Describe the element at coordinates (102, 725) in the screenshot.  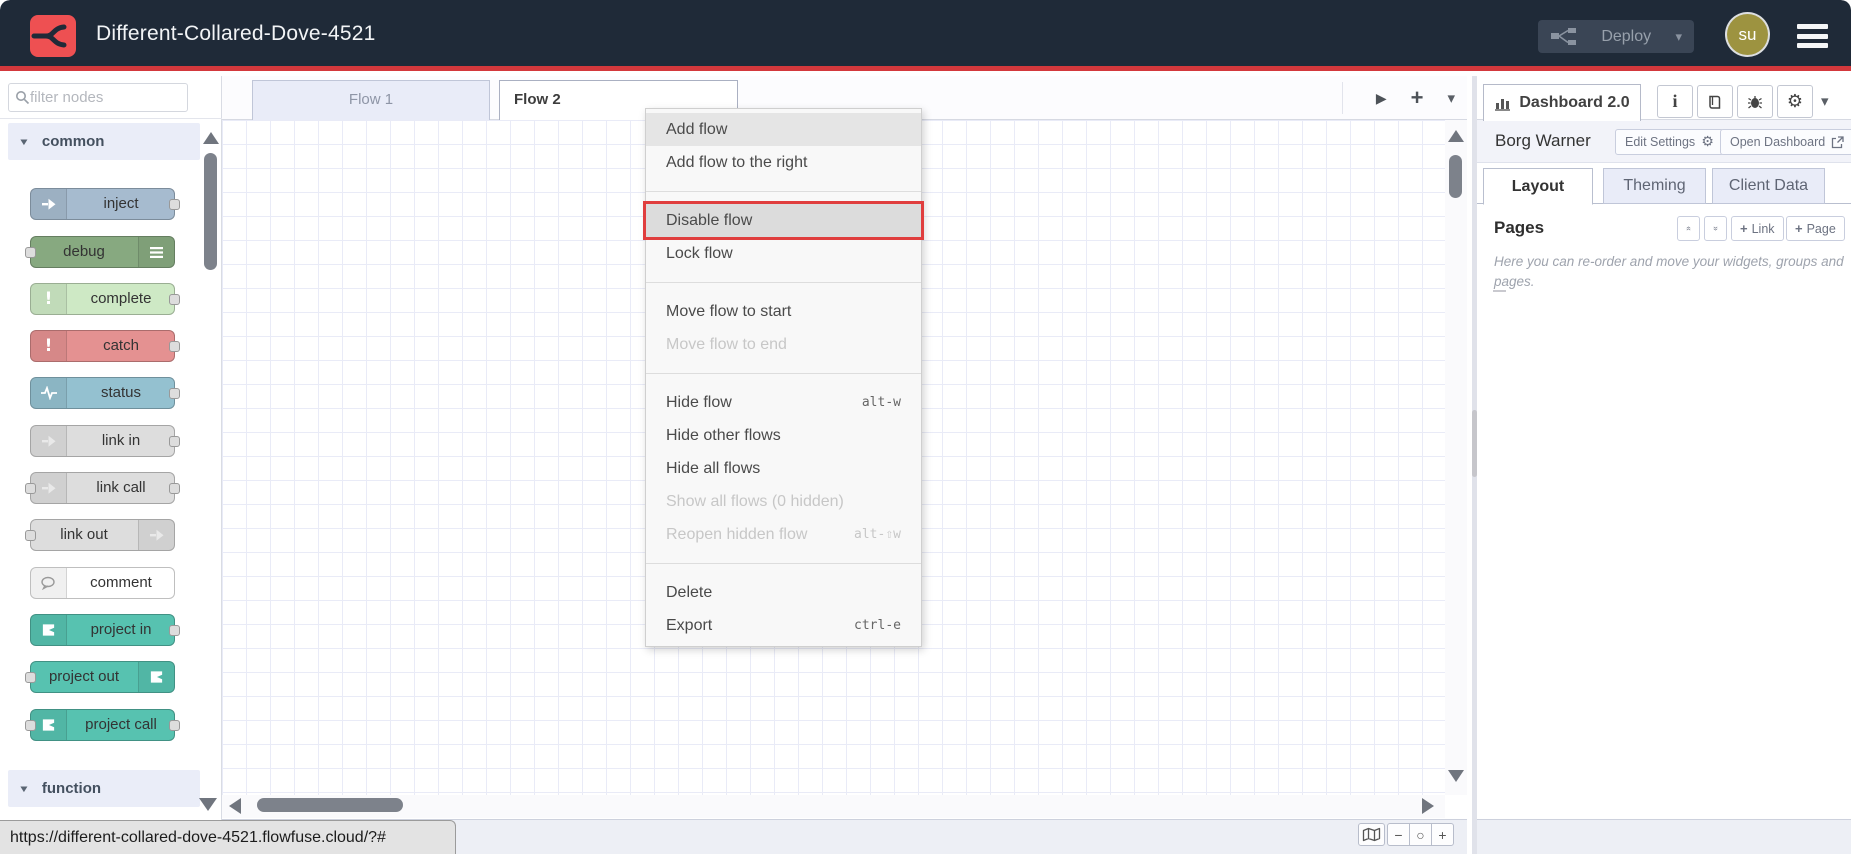
I see `palette-node-project-call: project call` at that location.